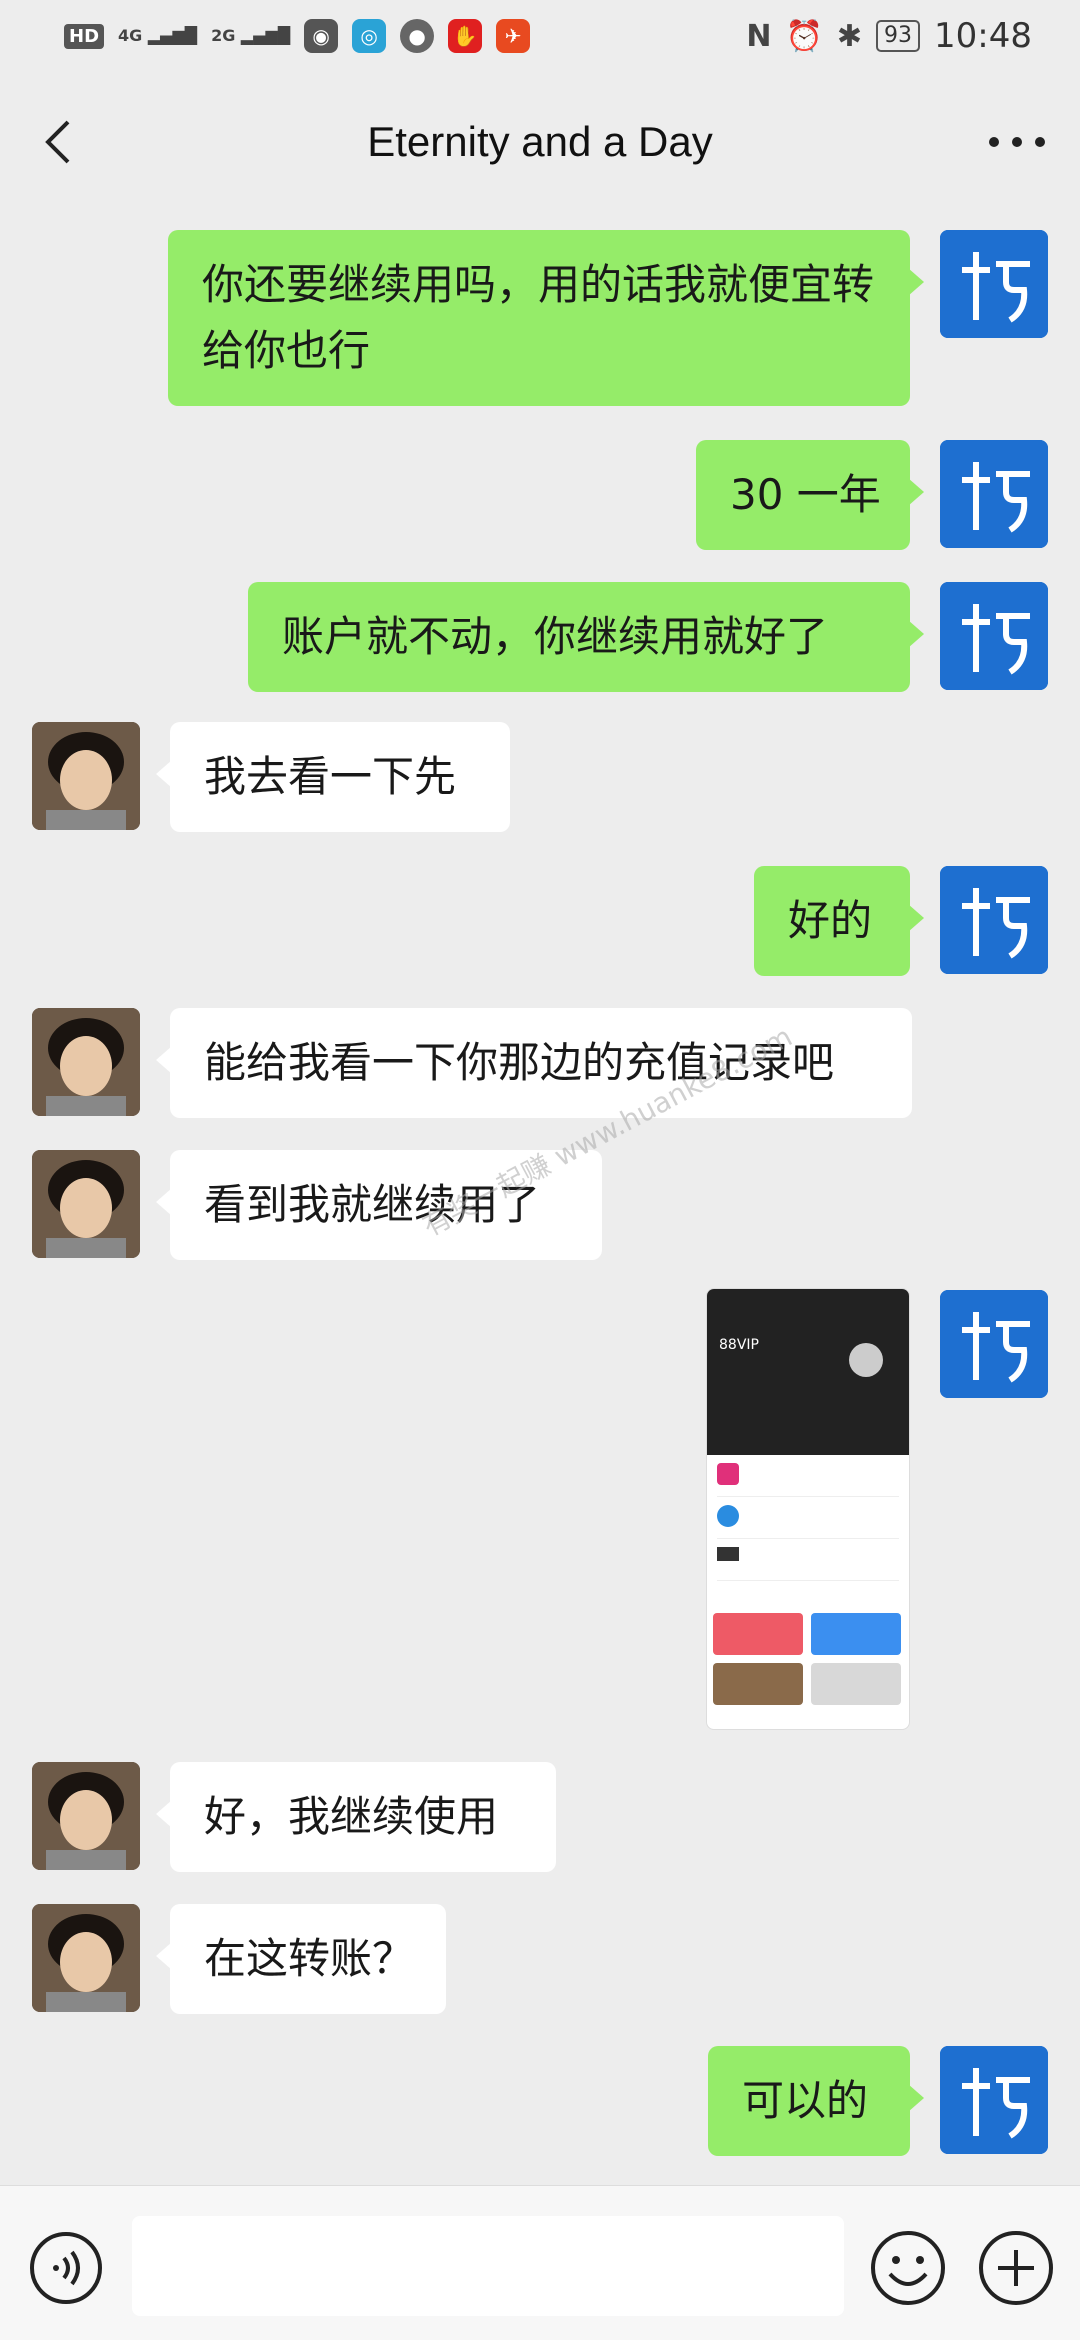 The height and width of the screenshot is (2340, 1080). What do you see at coordinates (586, 637) in the screenshot?
I see `message-bubble: 账户就不动，你继续用就好了` at bounding box center [586, 637].